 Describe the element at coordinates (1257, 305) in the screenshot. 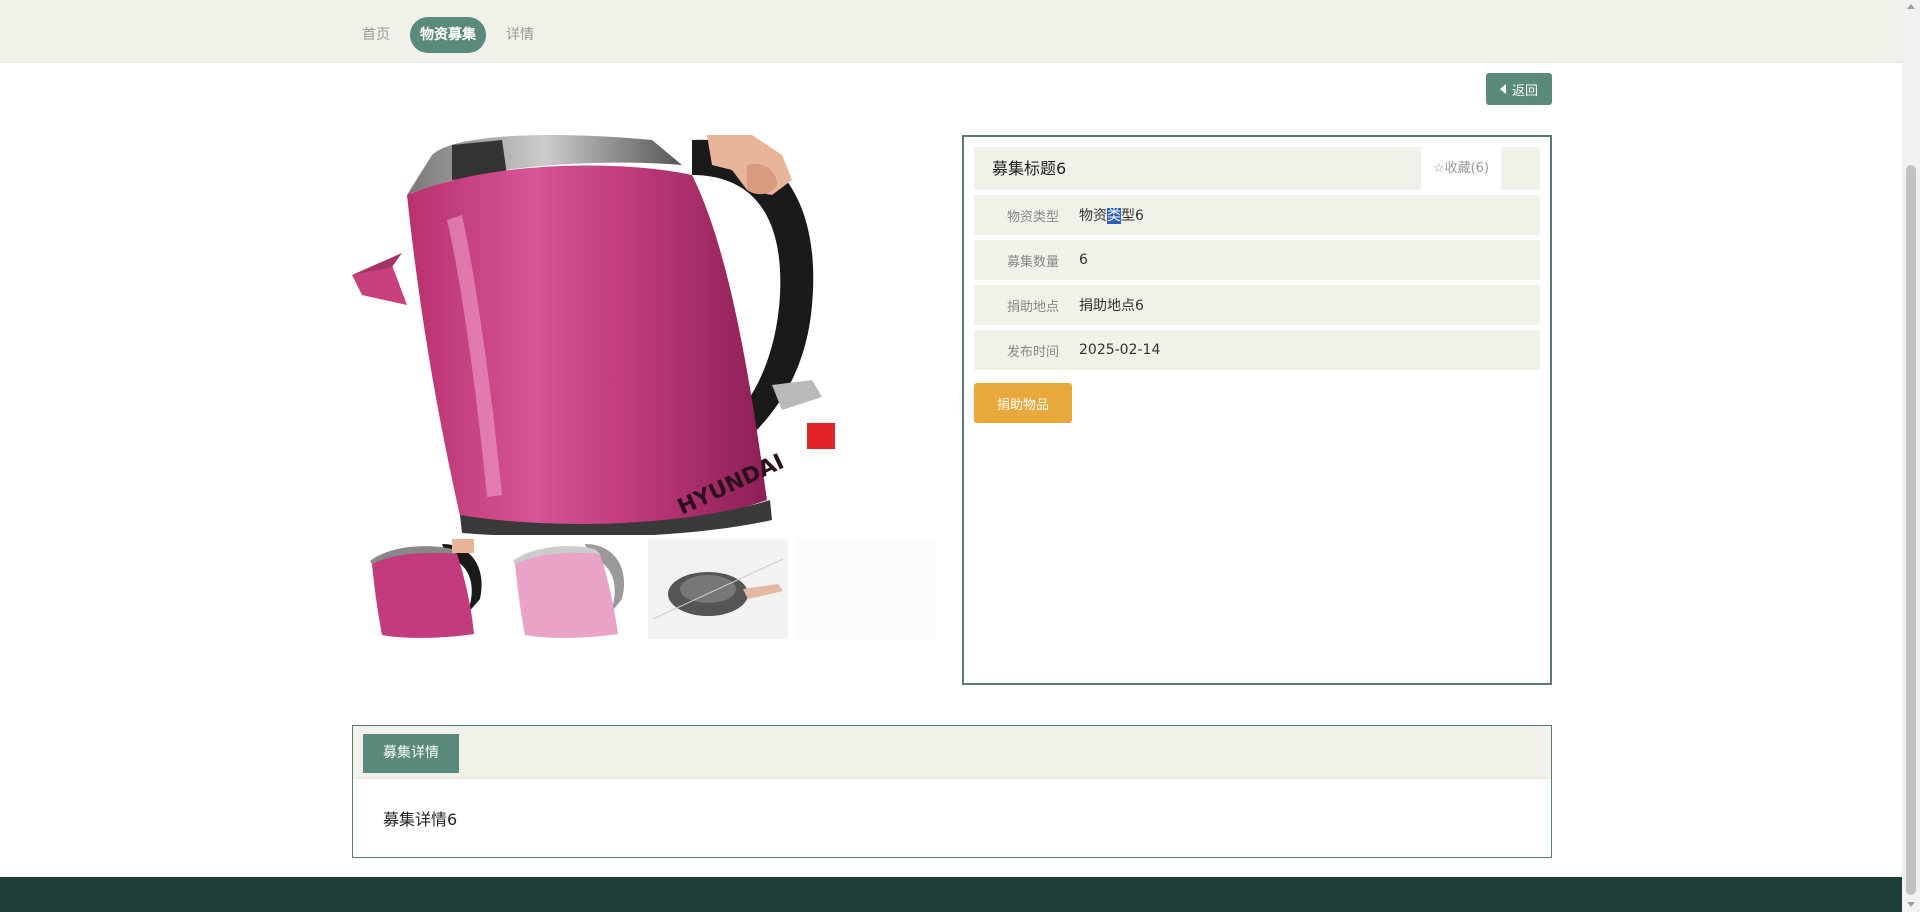

I see `field-location: 捐助地点 捐助地点6` at that location.